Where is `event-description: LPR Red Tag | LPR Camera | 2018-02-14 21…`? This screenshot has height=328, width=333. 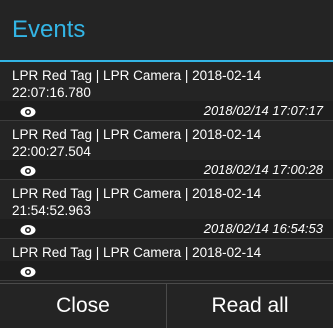 event-description: LPR Red Tag | LPR Camera | 2018-02-14 21… is located at coordinates (137, 202).